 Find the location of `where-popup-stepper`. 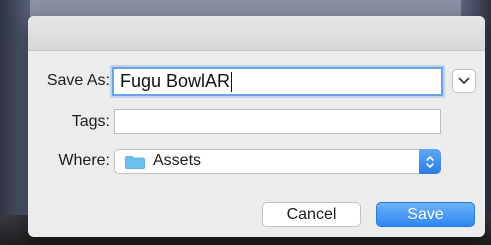

where-popup-stepper is located at coordinates (430, 161).